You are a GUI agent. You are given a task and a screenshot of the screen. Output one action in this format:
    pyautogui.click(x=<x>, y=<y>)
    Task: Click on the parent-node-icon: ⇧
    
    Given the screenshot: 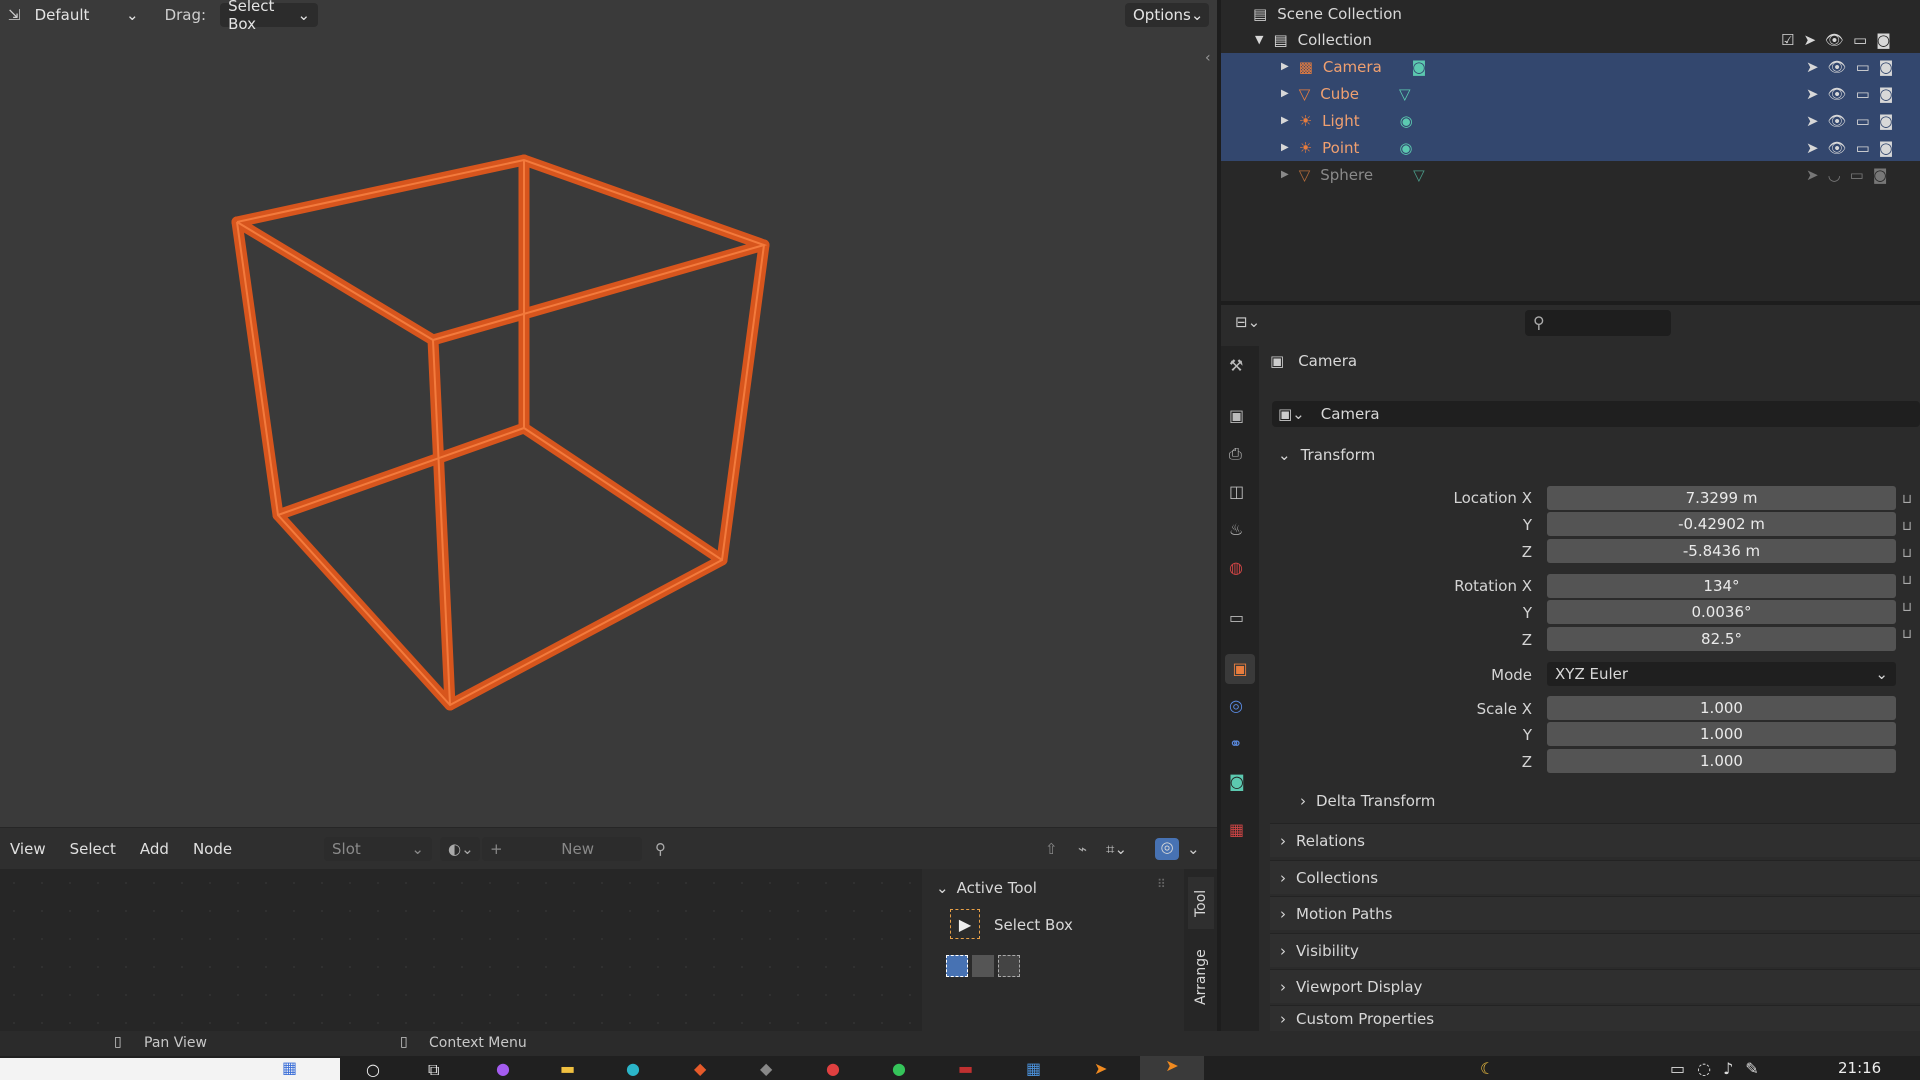 What is the action you would take?
    pyautogui.click(x=1051, y=849)
    